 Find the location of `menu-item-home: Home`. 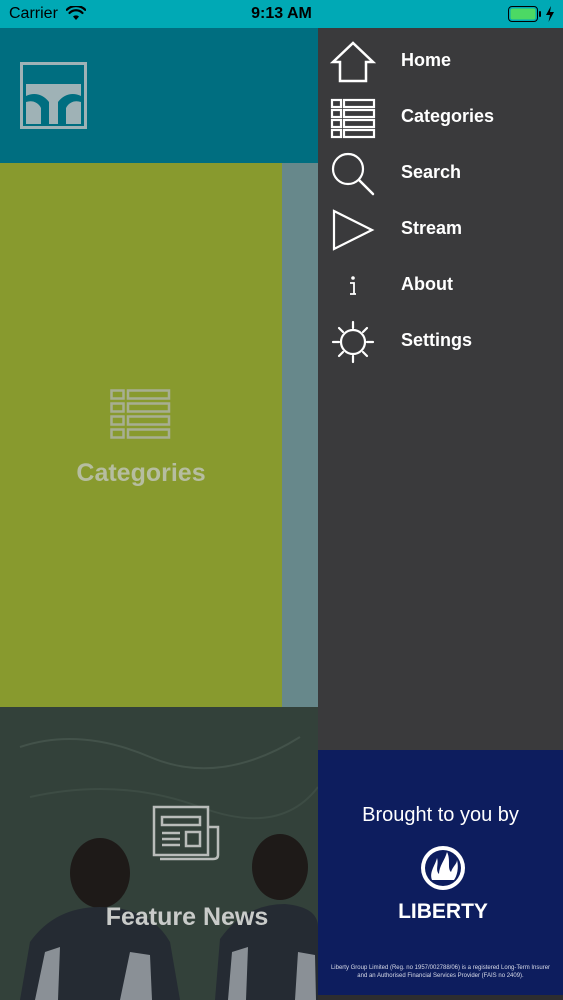

menu-item-home: Home is located at coordinates (440, 62).